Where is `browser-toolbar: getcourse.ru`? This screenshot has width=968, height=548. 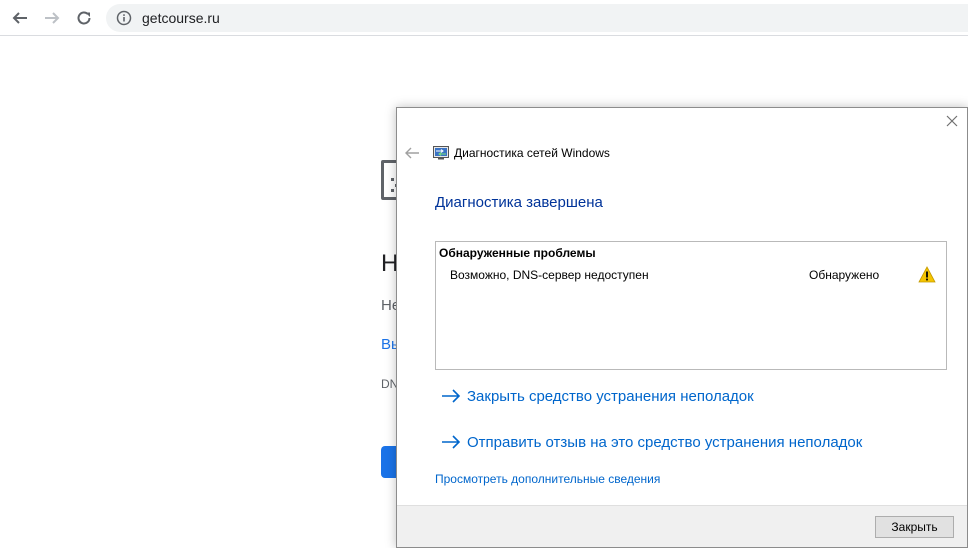 browser-toolbar: getcourse.ru is located at coordinates (484, 18).